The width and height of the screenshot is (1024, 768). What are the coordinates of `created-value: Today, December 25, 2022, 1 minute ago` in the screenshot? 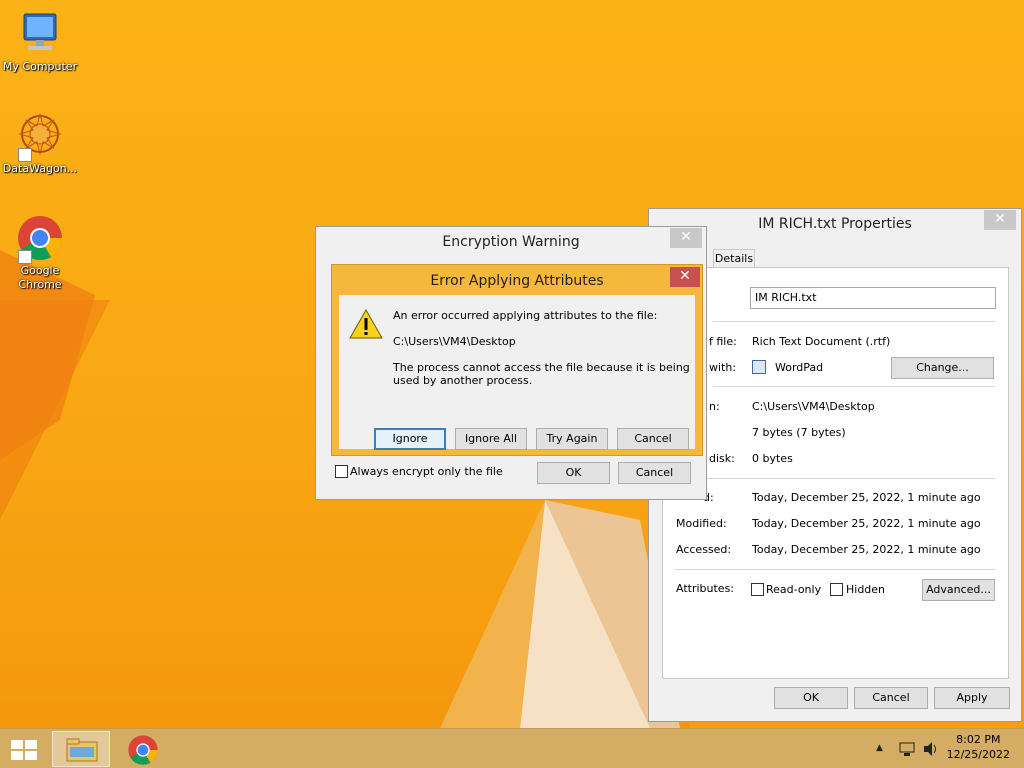 It's located at (866, 497).